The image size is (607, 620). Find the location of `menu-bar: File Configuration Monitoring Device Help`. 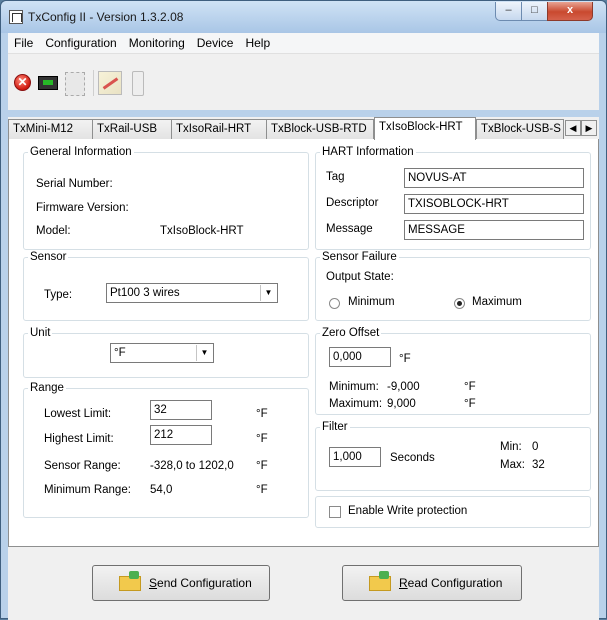

menu-bar: File Configuration Monitoring Device Help is located at coordinates (303, 43).